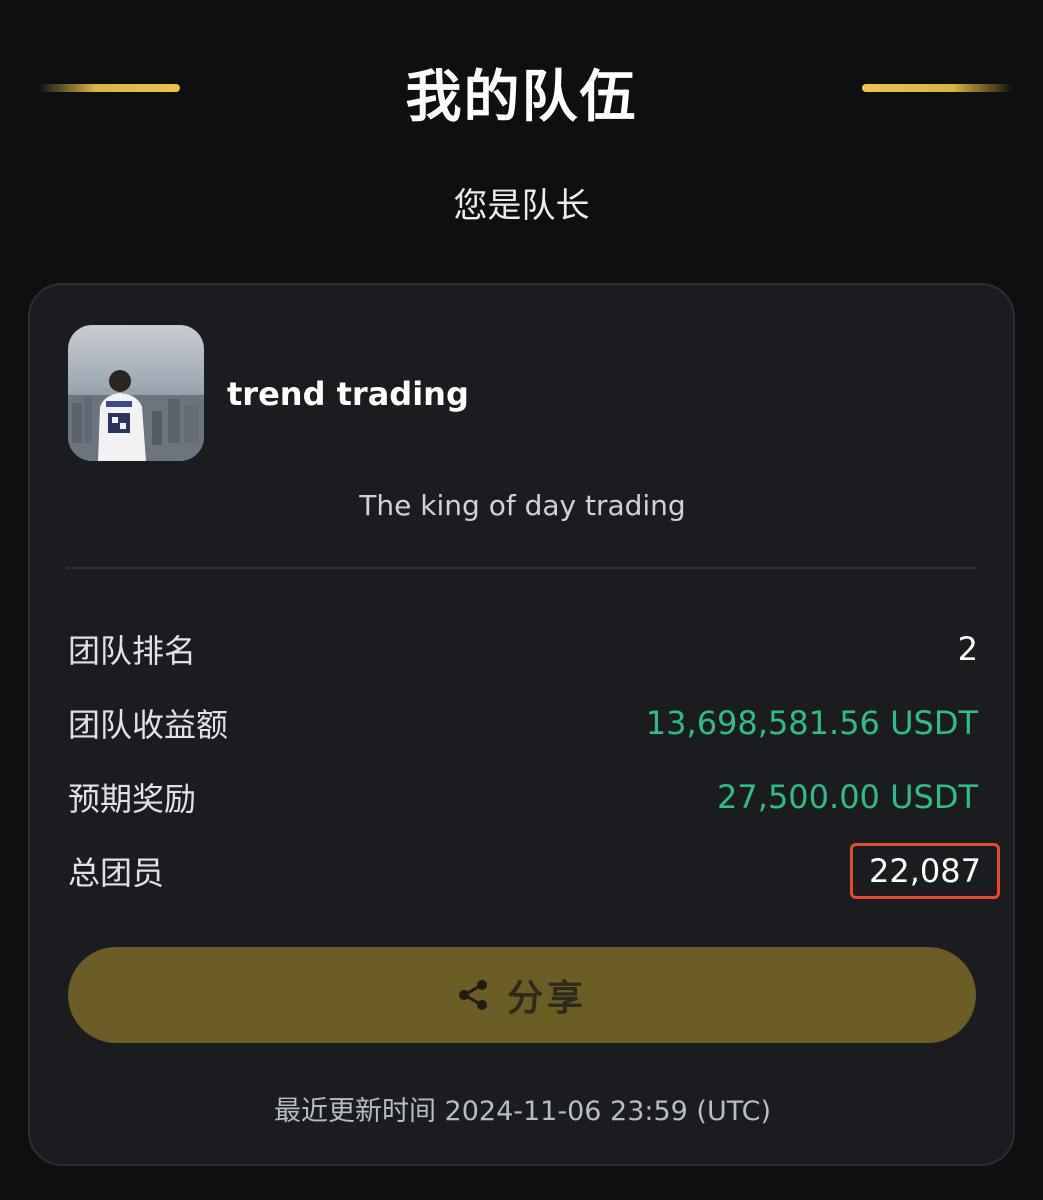  I want to click on share-button: 分享, so click(522, 995).